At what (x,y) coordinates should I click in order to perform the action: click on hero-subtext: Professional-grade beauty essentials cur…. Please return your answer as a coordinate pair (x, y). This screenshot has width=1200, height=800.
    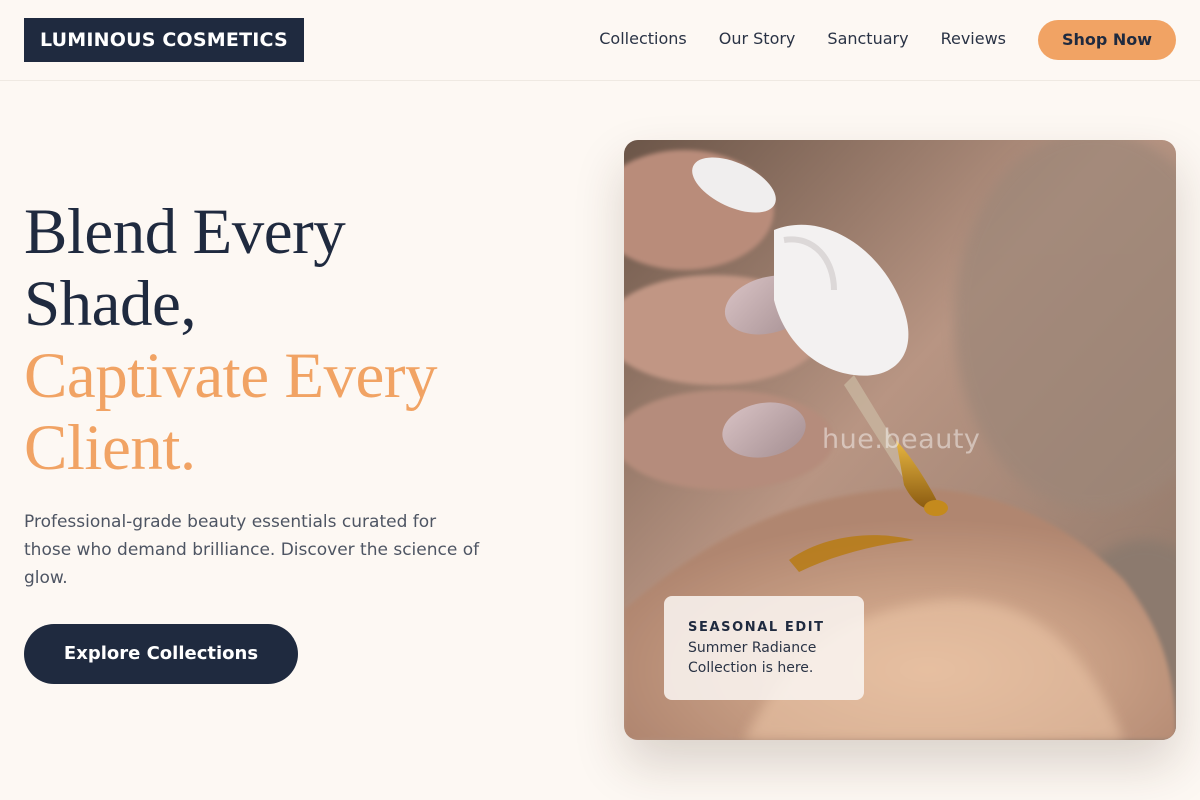
    Looking at the image, I should click on (252, 550).